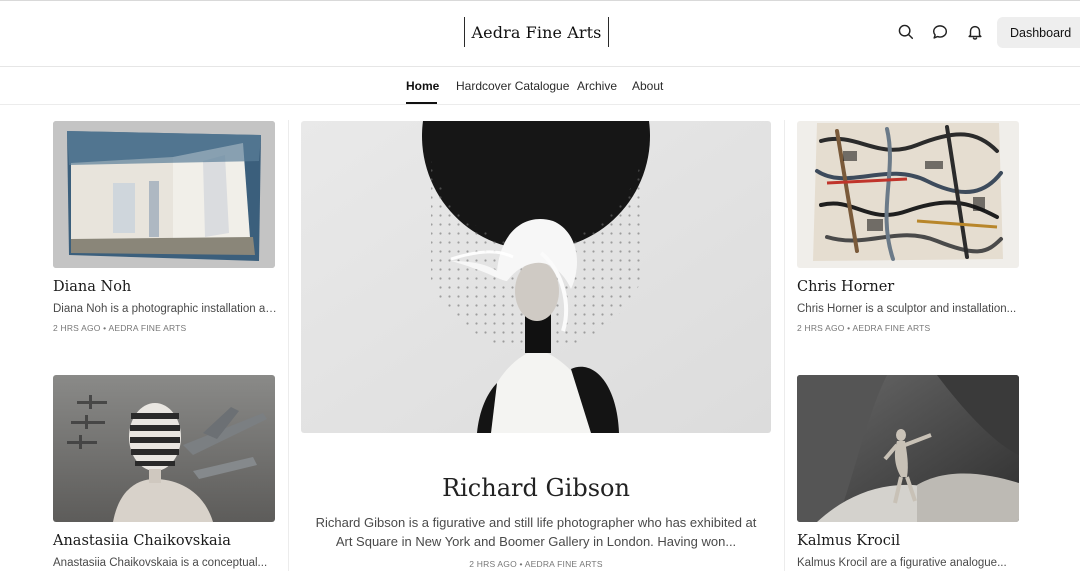  I want to click on post-thumbnail-anastasiia-chaikovskaia, so click(164, 448).